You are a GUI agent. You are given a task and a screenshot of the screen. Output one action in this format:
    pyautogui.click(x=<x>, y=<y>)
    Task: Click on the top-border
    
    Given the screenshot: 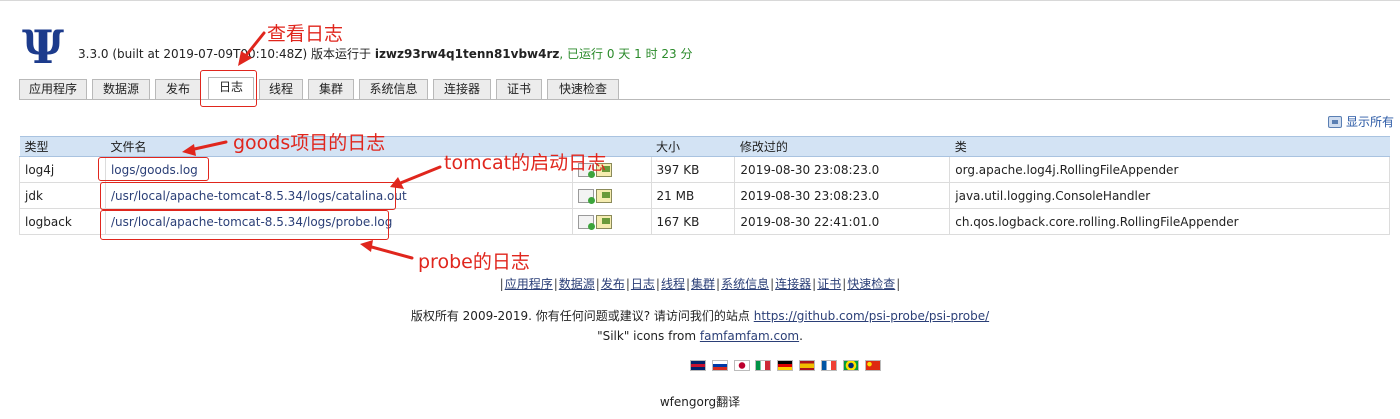 What is the action you would take?
    pyautogui.click(x=700, y=0)
    